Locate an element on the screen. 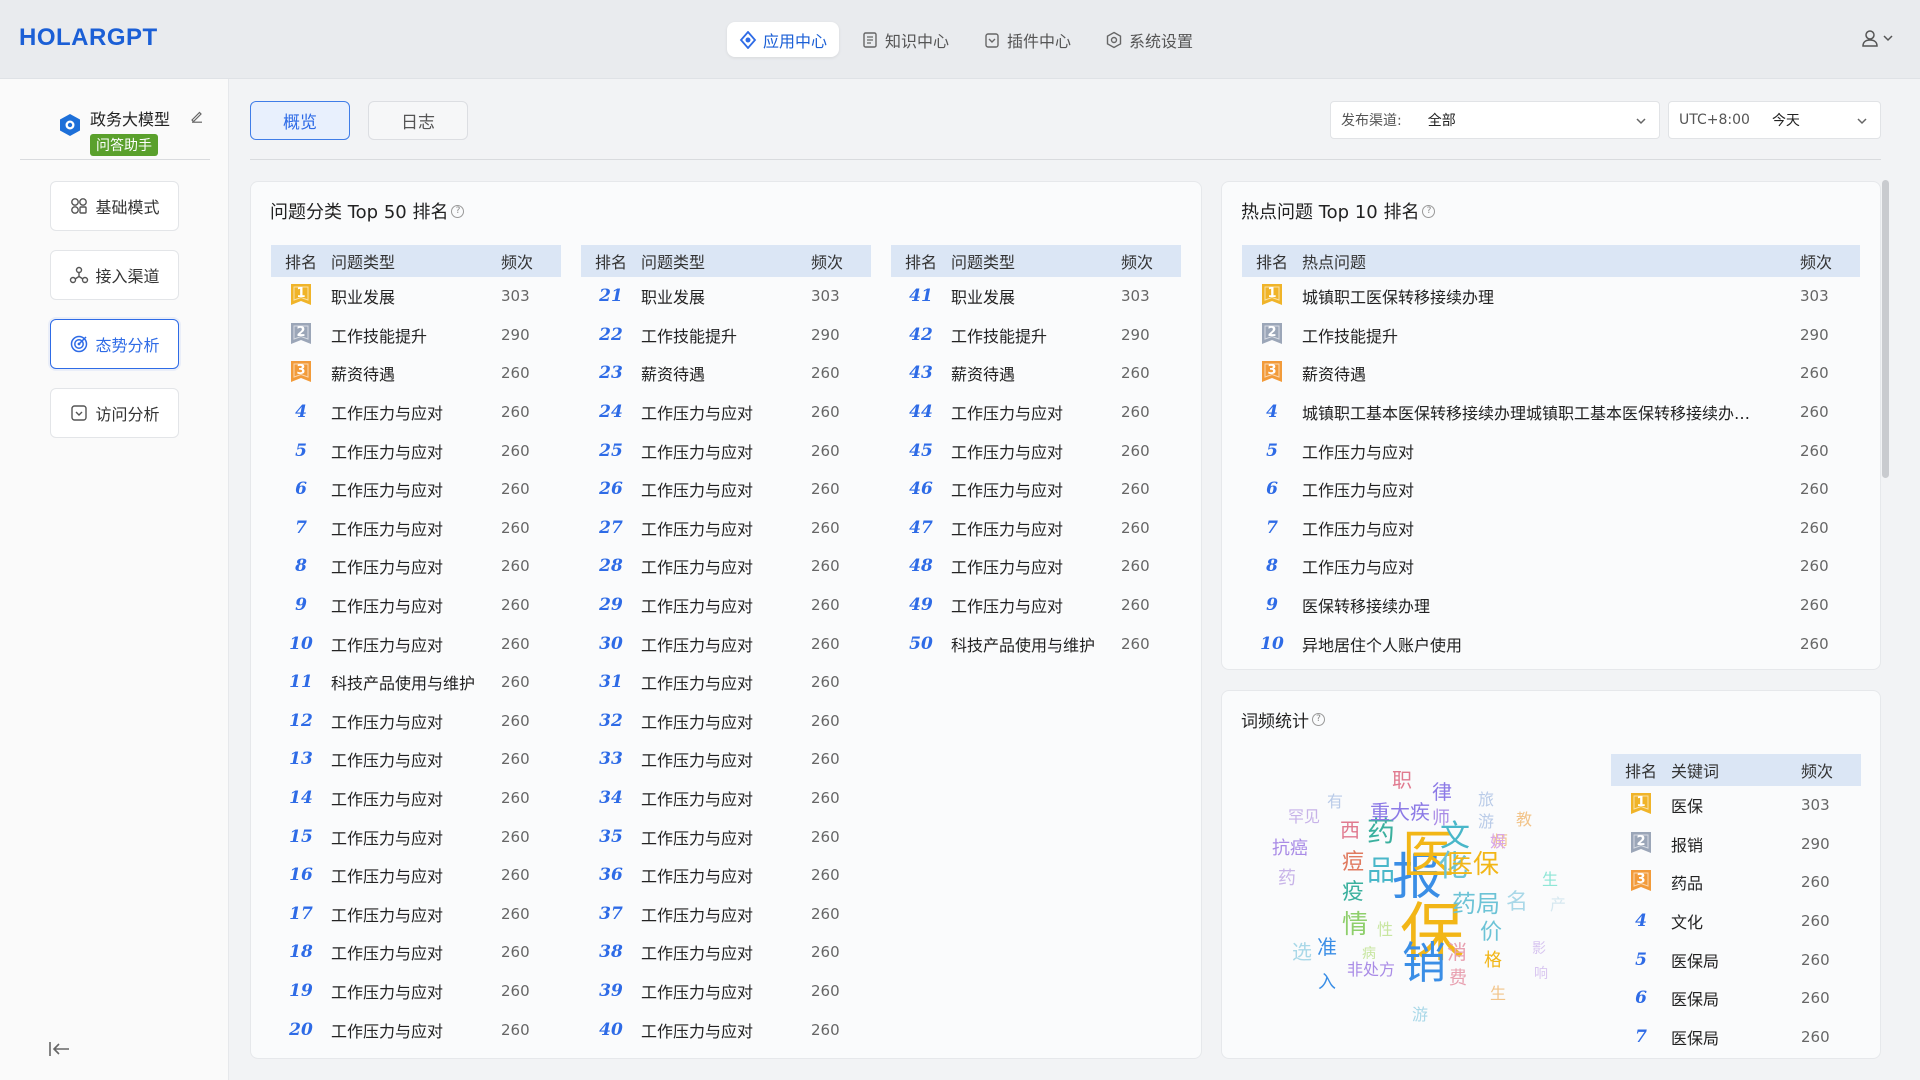 This screenshot has width=1920, height=1080. tab-log: 日志 is located at coordinates (418, 120).